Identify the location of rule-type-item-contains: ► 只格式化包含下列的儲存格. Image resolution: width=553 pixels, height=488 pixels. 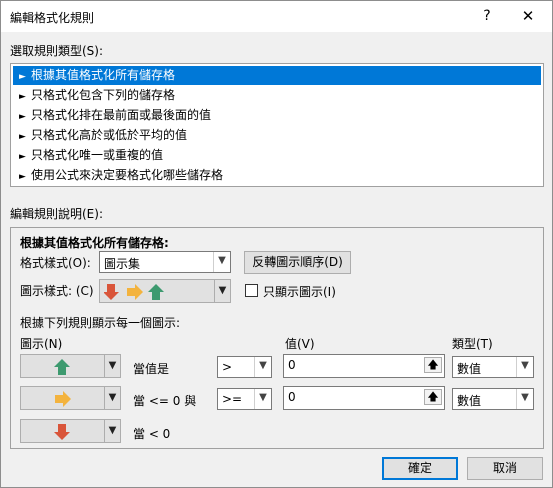
(277, 95).